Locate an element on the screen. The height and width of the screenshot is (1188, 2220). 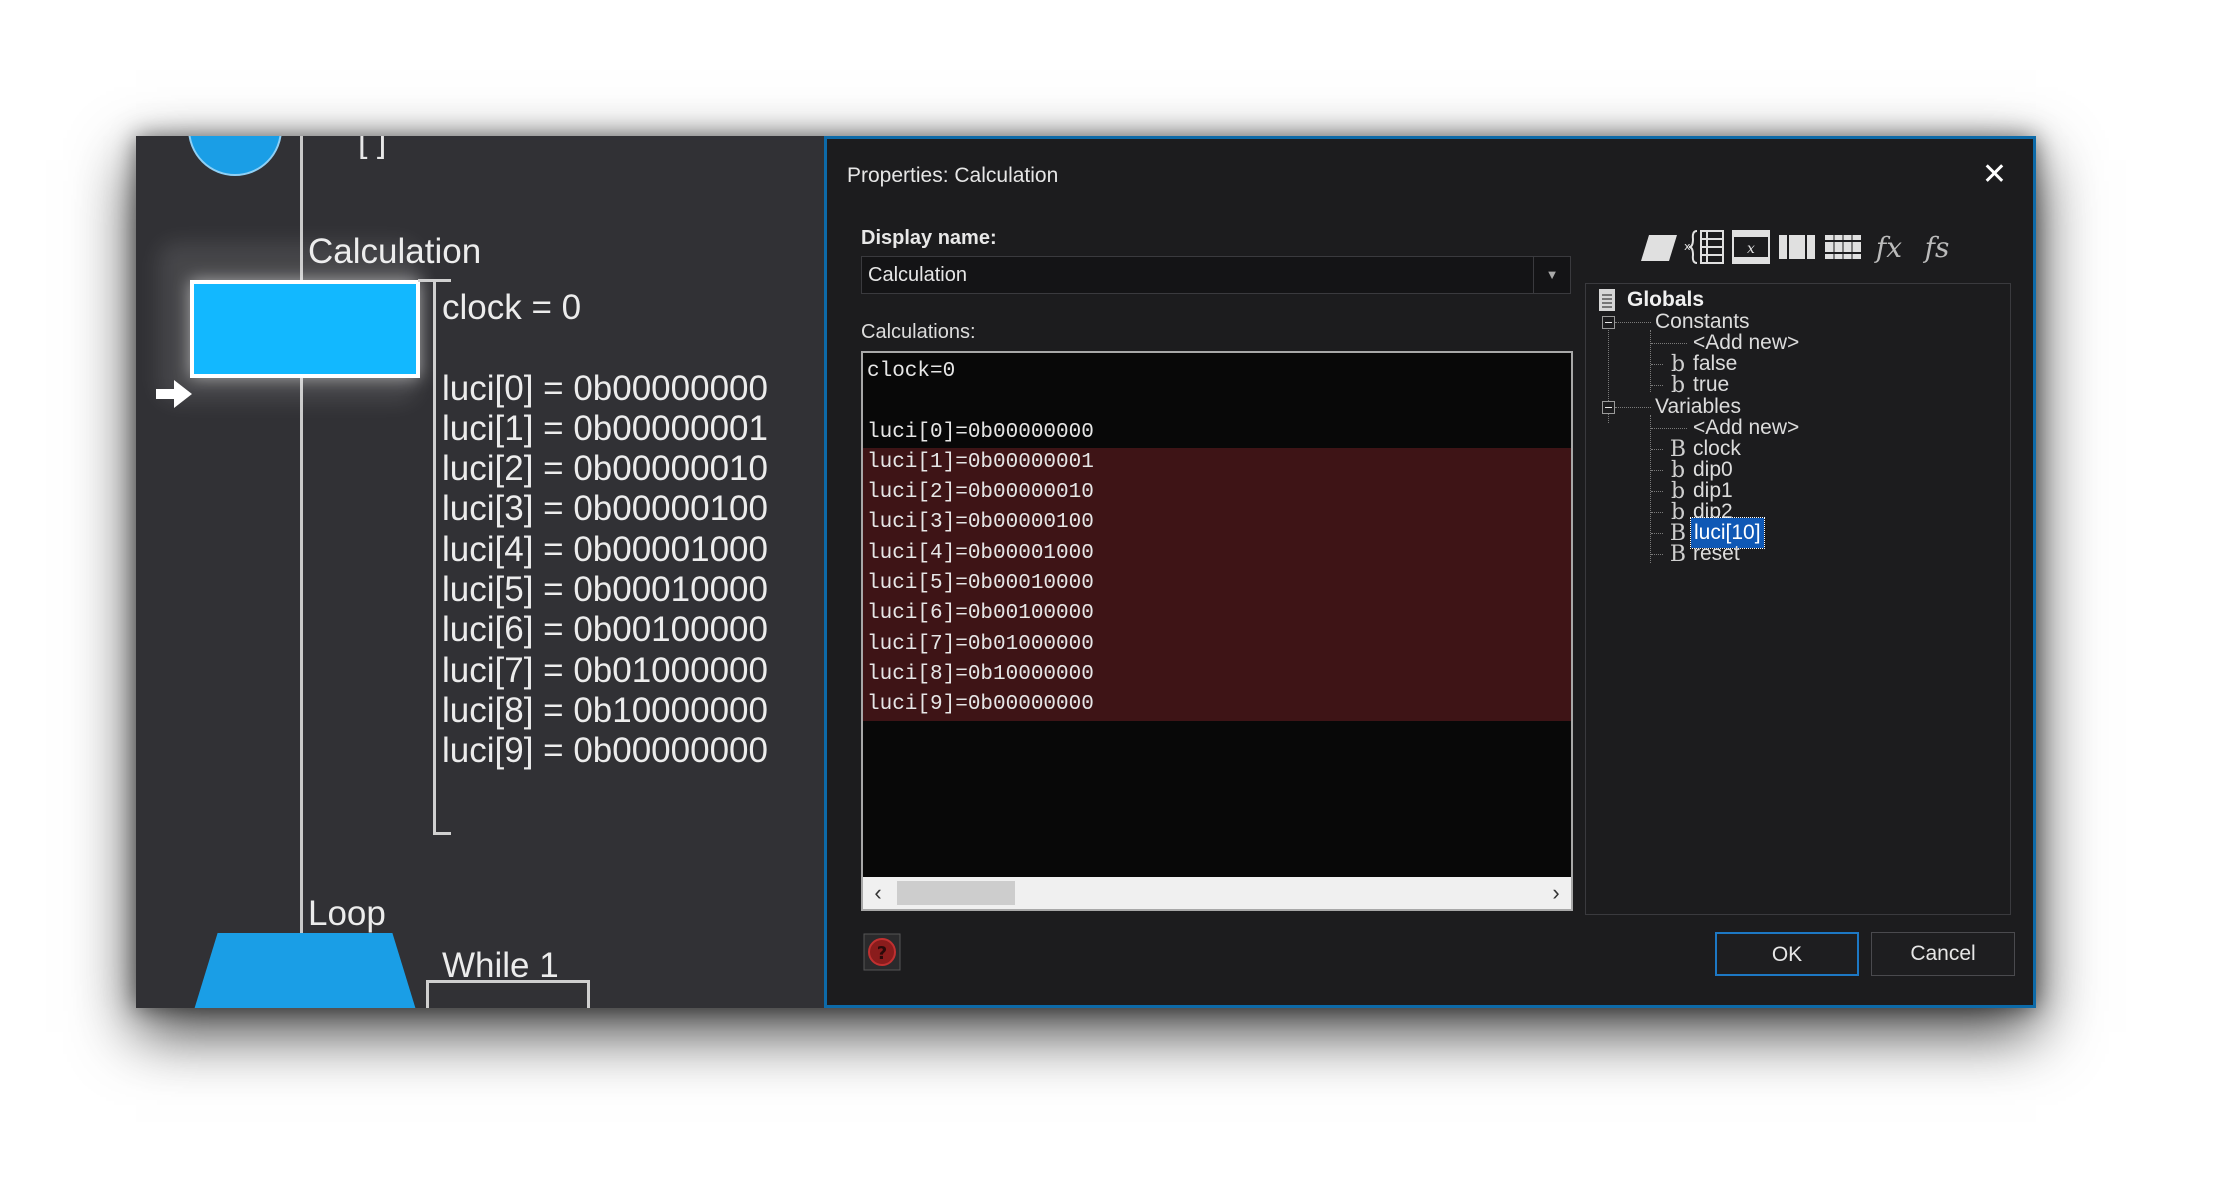
collapse-variables-icon is located at coordinates (1608, 407).